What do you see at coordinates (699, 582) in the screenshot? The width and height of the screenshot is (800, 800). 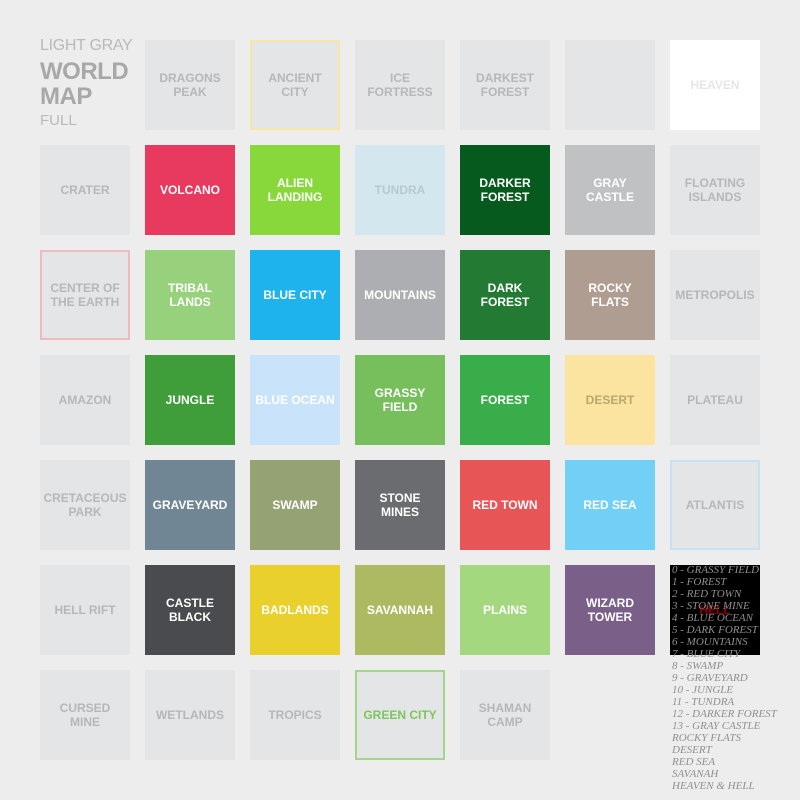 I see `legend-entry: 1 - FOREST` at bounding box center [699, 582].